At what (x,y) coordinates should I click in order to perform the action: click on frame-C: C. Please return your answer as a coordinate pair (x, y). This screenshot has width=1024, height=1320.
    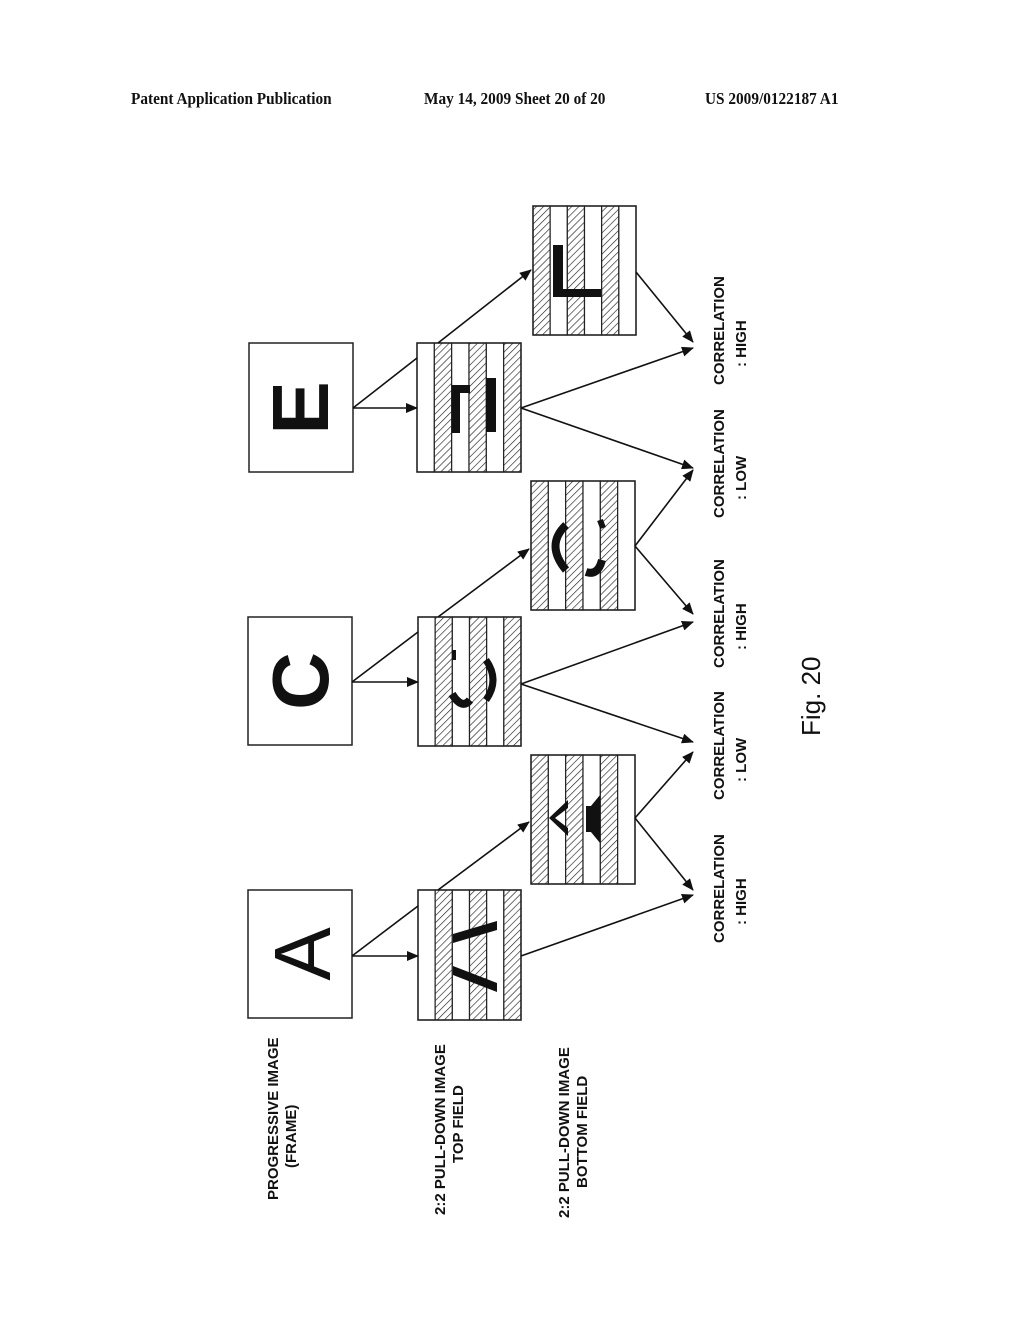
    Looking at the image, I should click on (300, 681).